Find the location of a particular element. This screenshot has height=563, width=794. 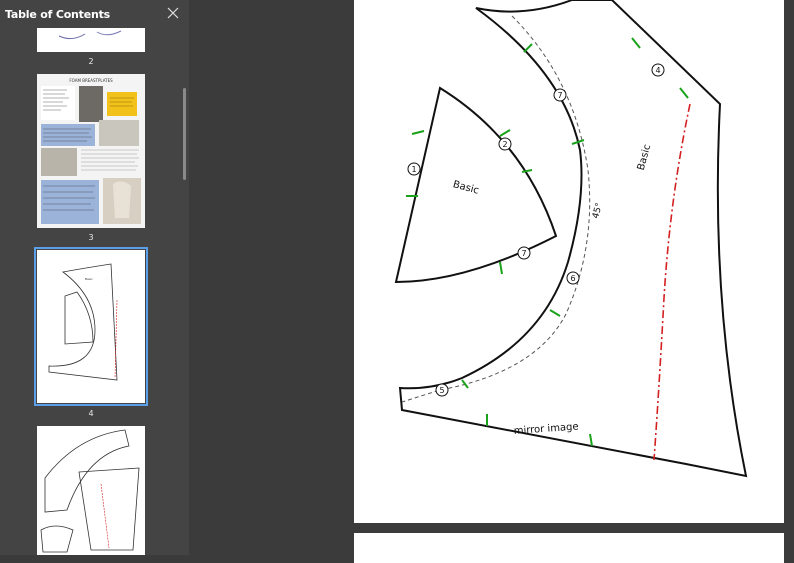

thumbnail-page-3: FOAM BREASTPLATES is located at coordinates (91, 151).